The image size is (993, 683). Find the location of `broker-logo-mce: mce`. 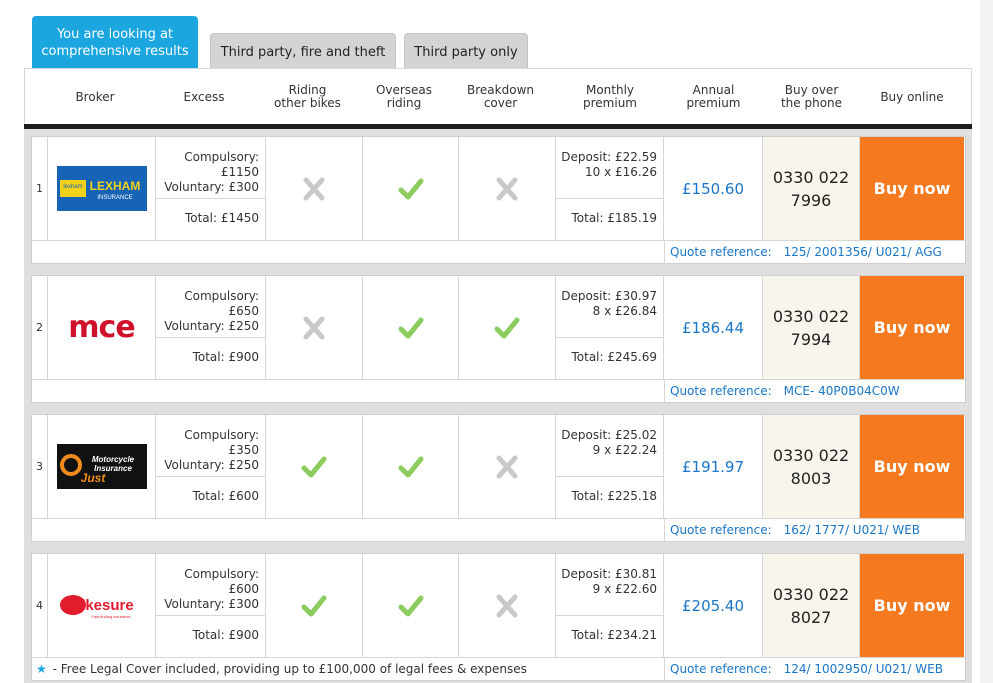

broker-logo-mce: mce is located at coordinates (102, 327).